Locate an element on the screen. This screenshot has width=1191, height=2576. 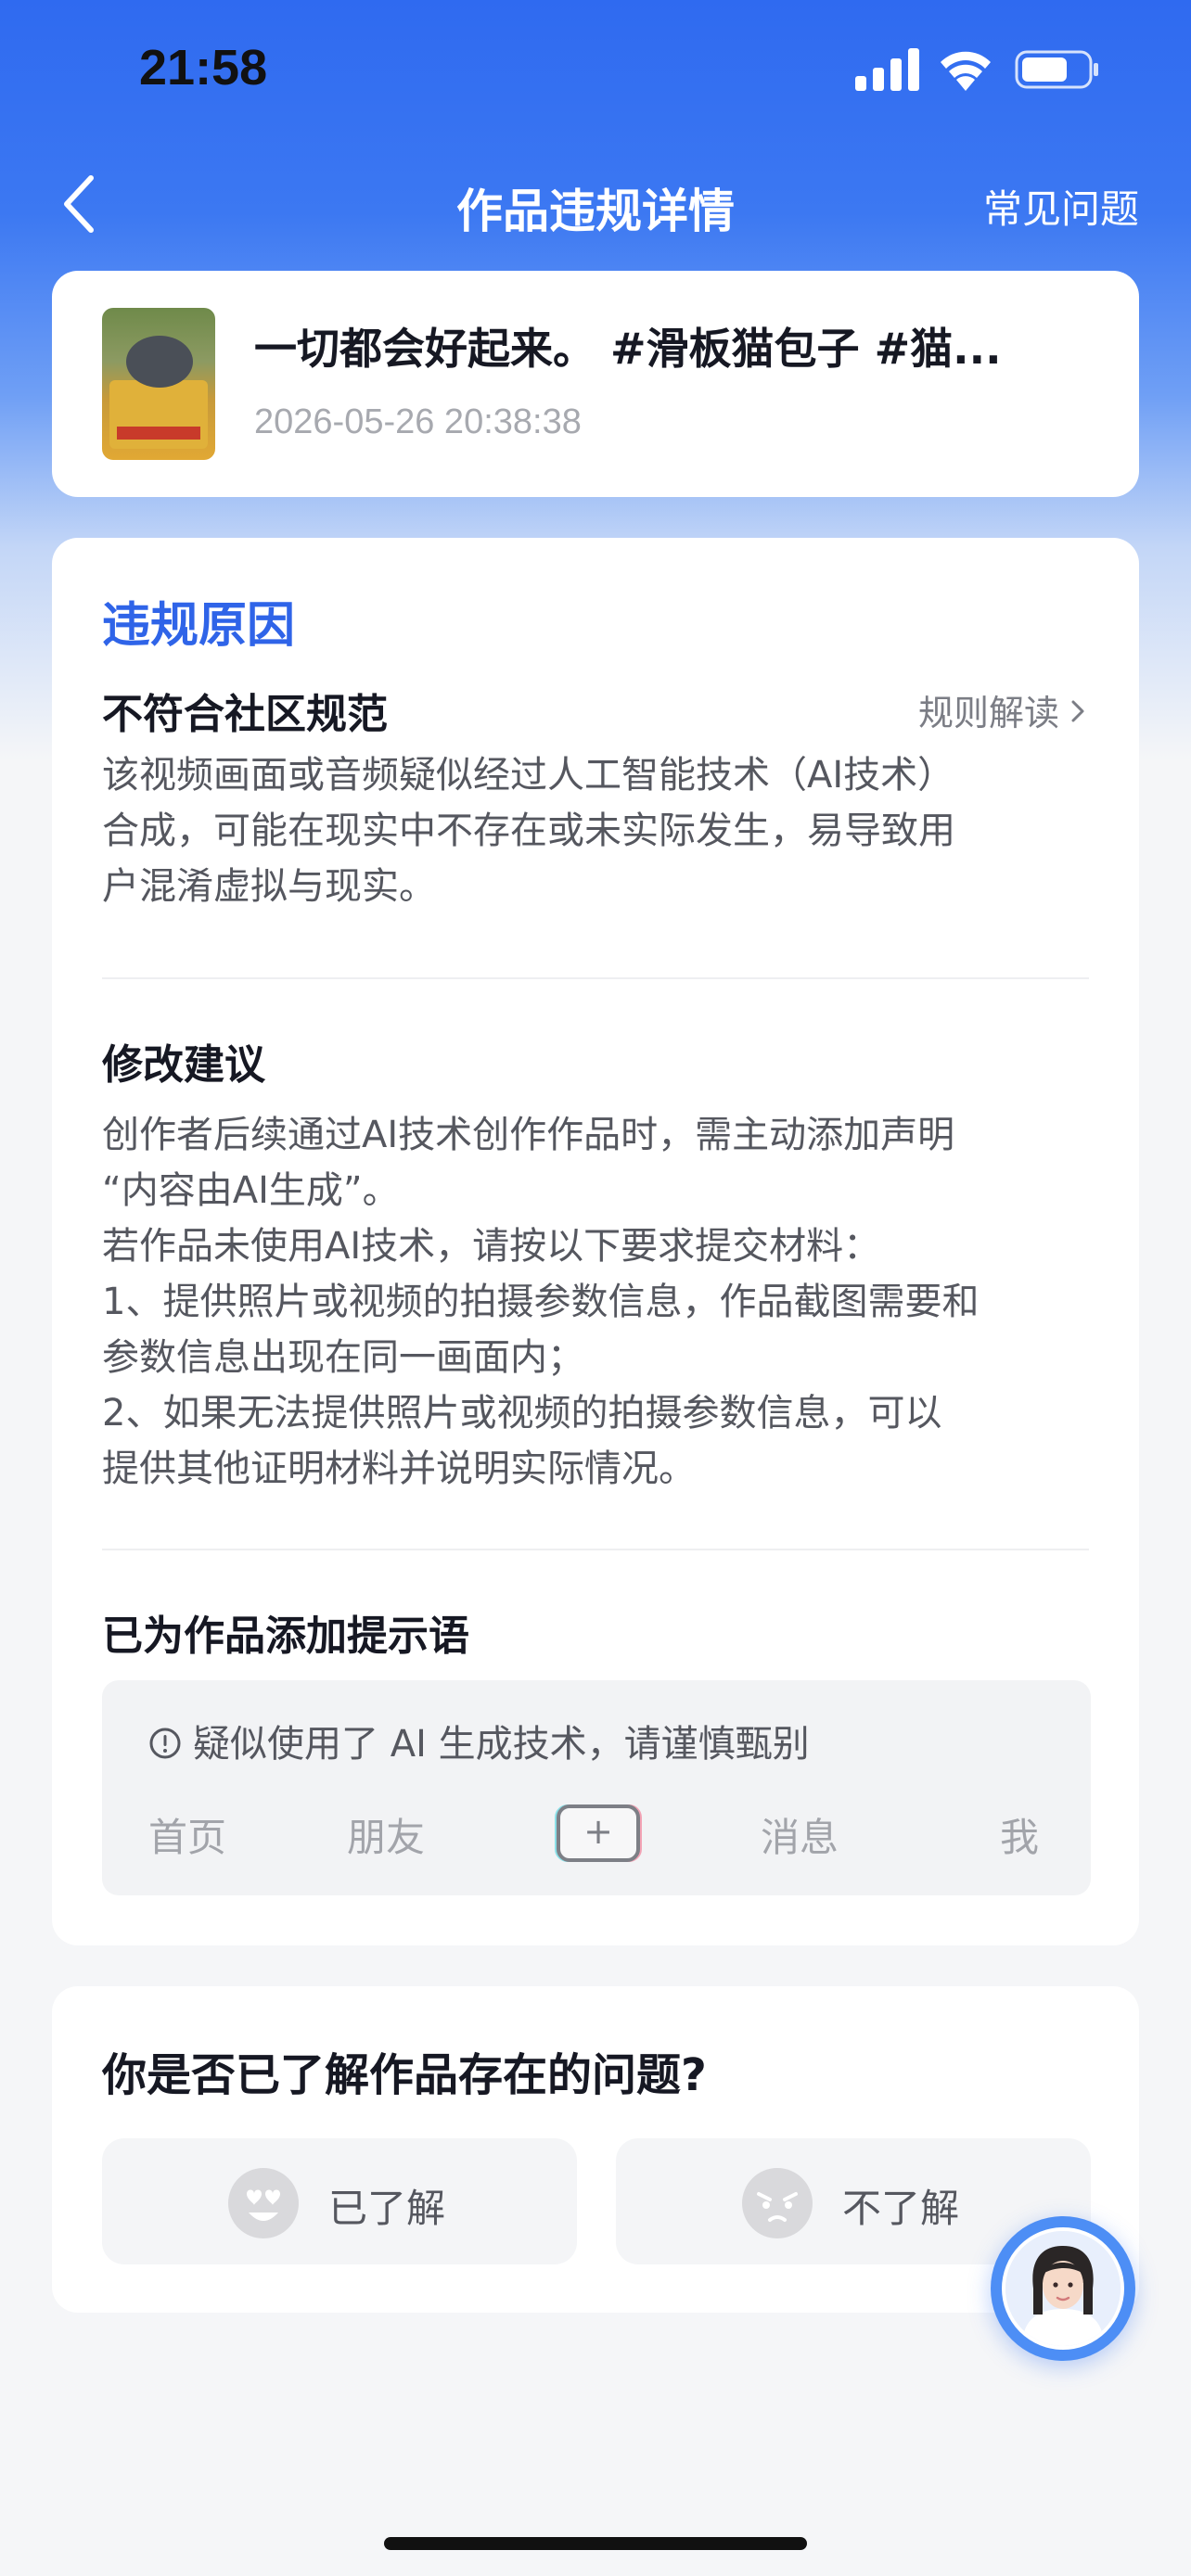
violation-reason-title: 不符合社区规范 is located at coordinates (245, 715).